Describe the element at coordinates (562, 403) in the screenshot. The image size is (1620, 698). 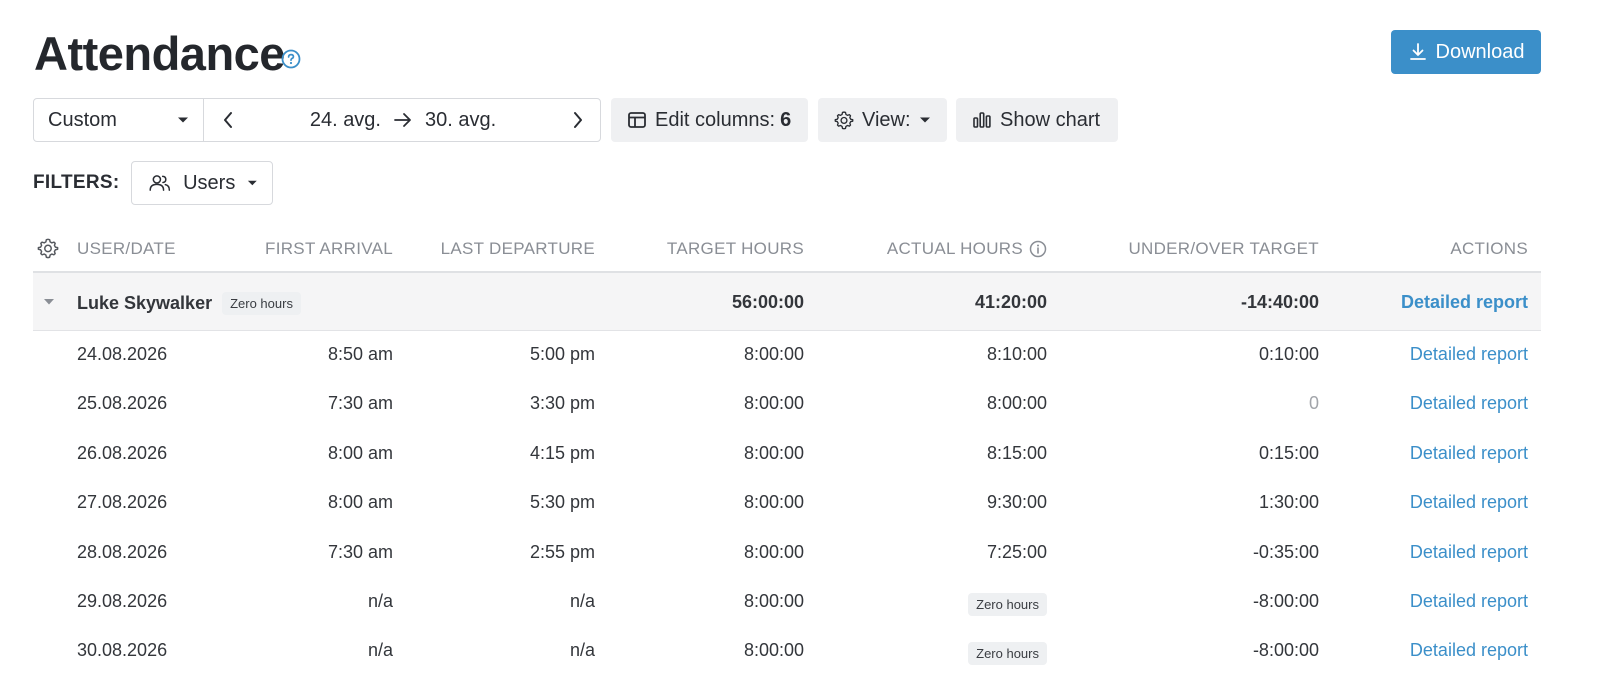
I see `row-last-departure: 3:30 pm` at that location.